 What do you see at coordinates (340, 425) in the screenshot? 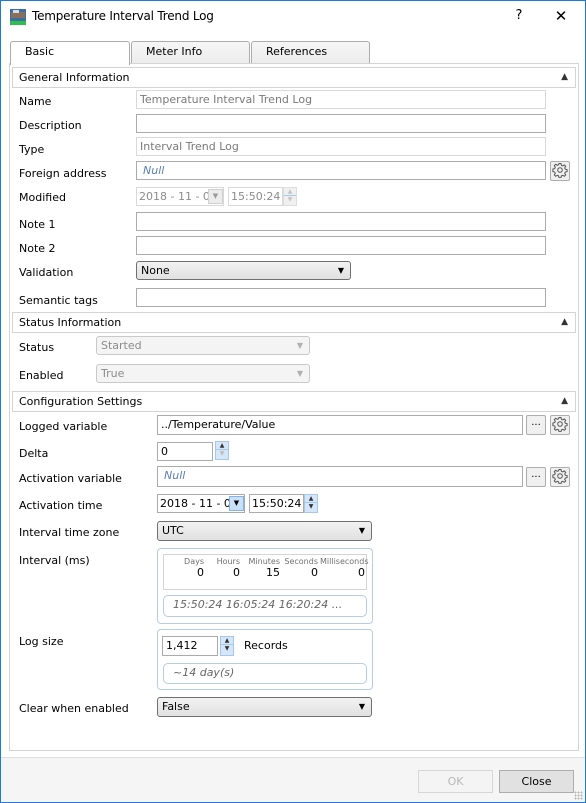
I see `logged-variable-field: ../Temperature/Value` at bounding box center [340, 425].